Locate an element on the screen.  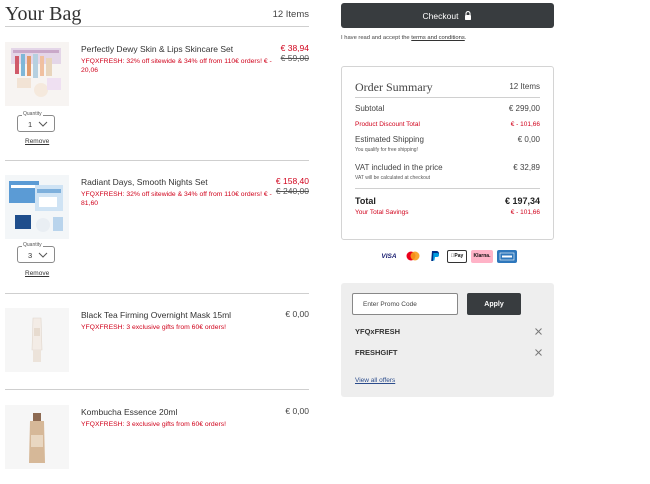
quantity-value: 1 is located at coordinates (30, 124).